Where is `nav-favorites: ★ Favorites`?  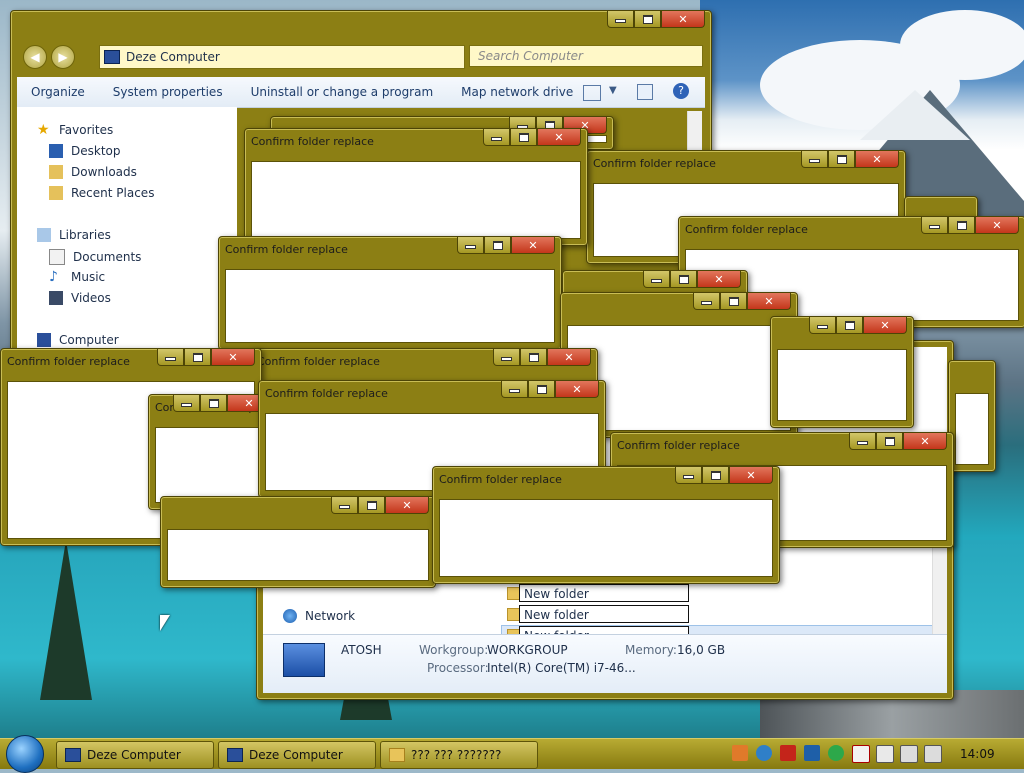
nav-favorites: ★ Favorites is located at coordinates (75, 130).